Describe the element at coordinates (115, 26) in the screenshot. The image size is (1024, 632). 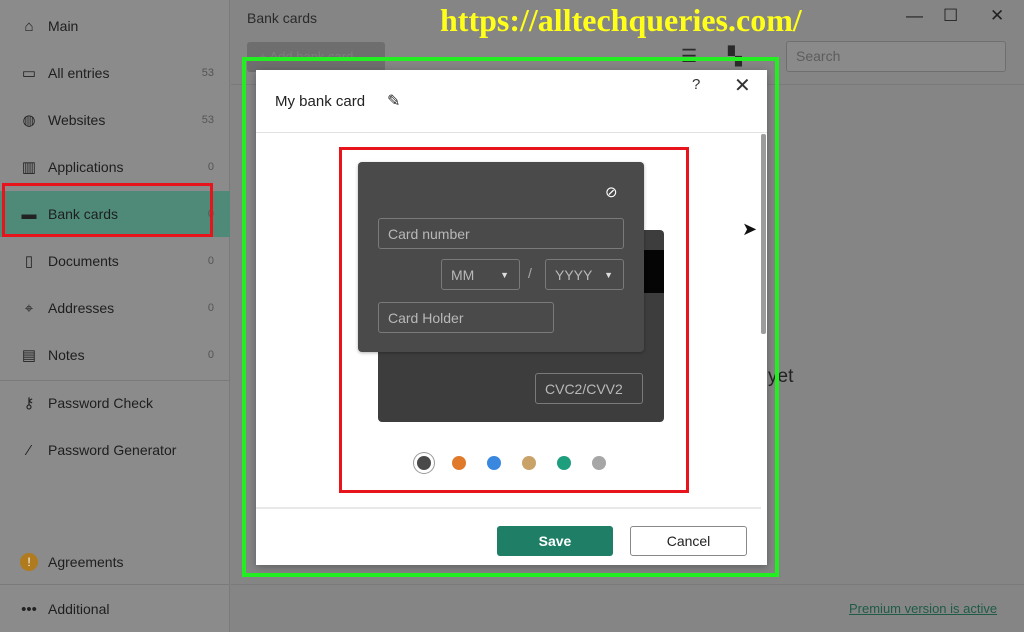
I see `sidebar-item-main: ⌂ Main` at that location.